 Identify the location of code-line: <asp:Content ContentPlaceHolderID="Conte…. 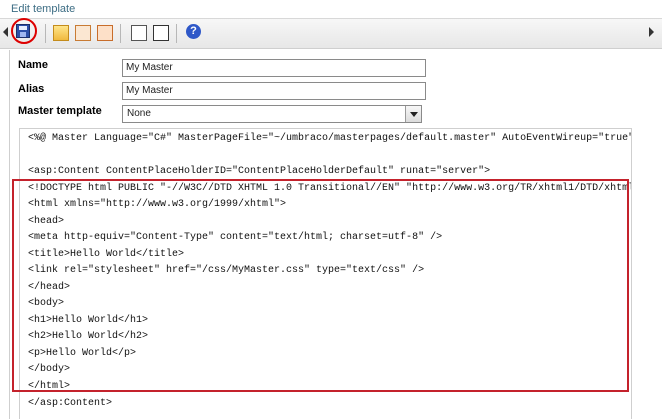
(259, 171).